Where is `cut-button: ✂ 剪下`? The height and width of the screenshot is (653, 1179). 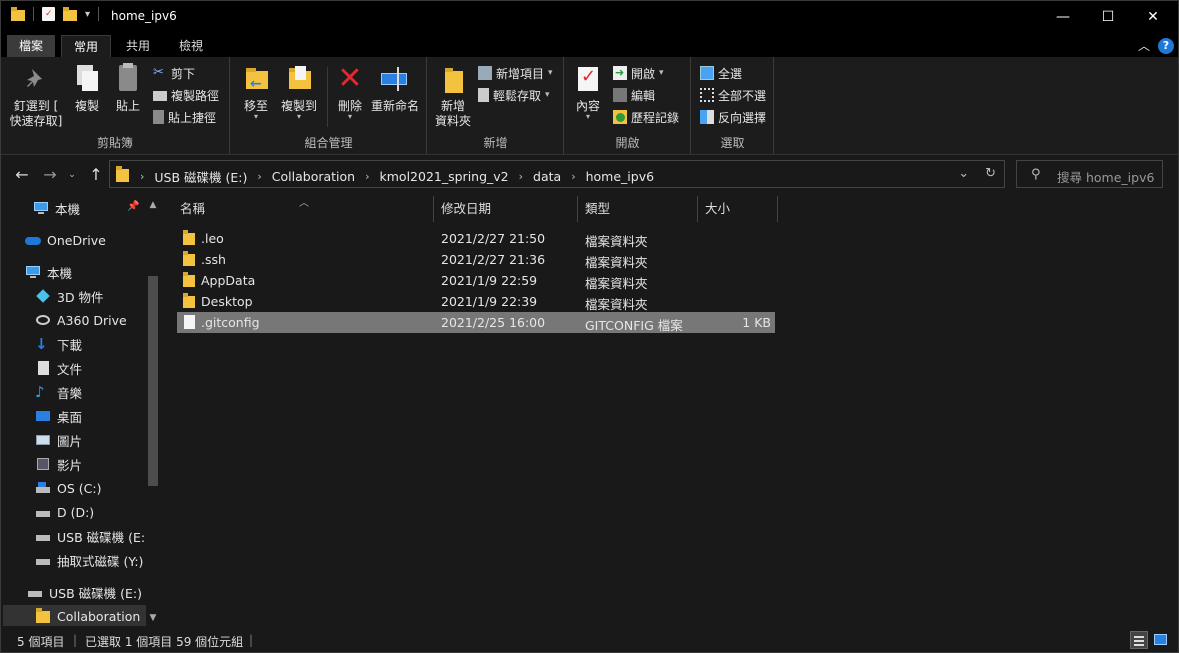 cut-button: ✂ 剪下 is located at coordinates (174, 73).